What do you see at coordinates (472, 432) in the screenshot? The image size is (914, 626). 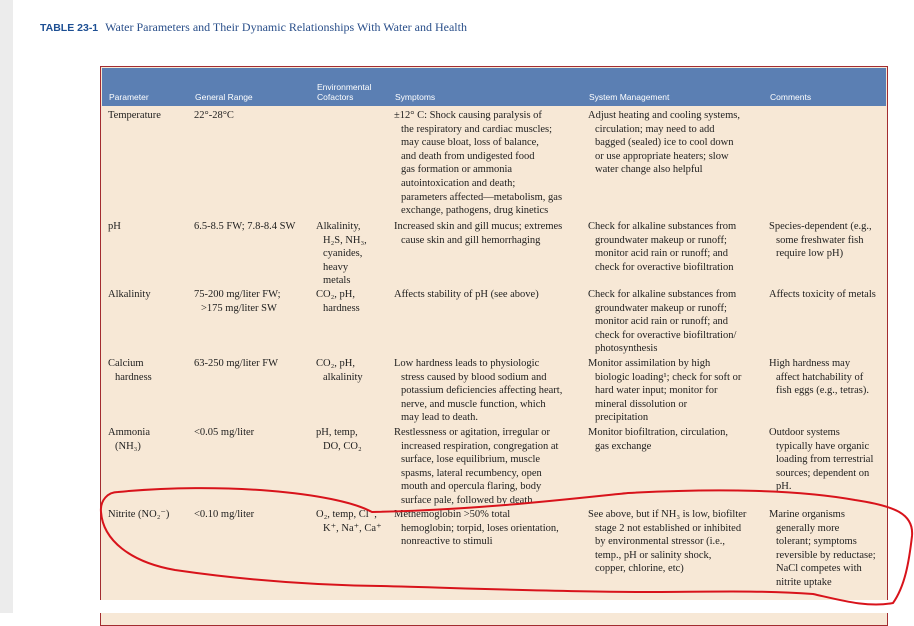 I see `cell-line: Restlessness or agitation, irregular or` at bounding box center [472, 432].